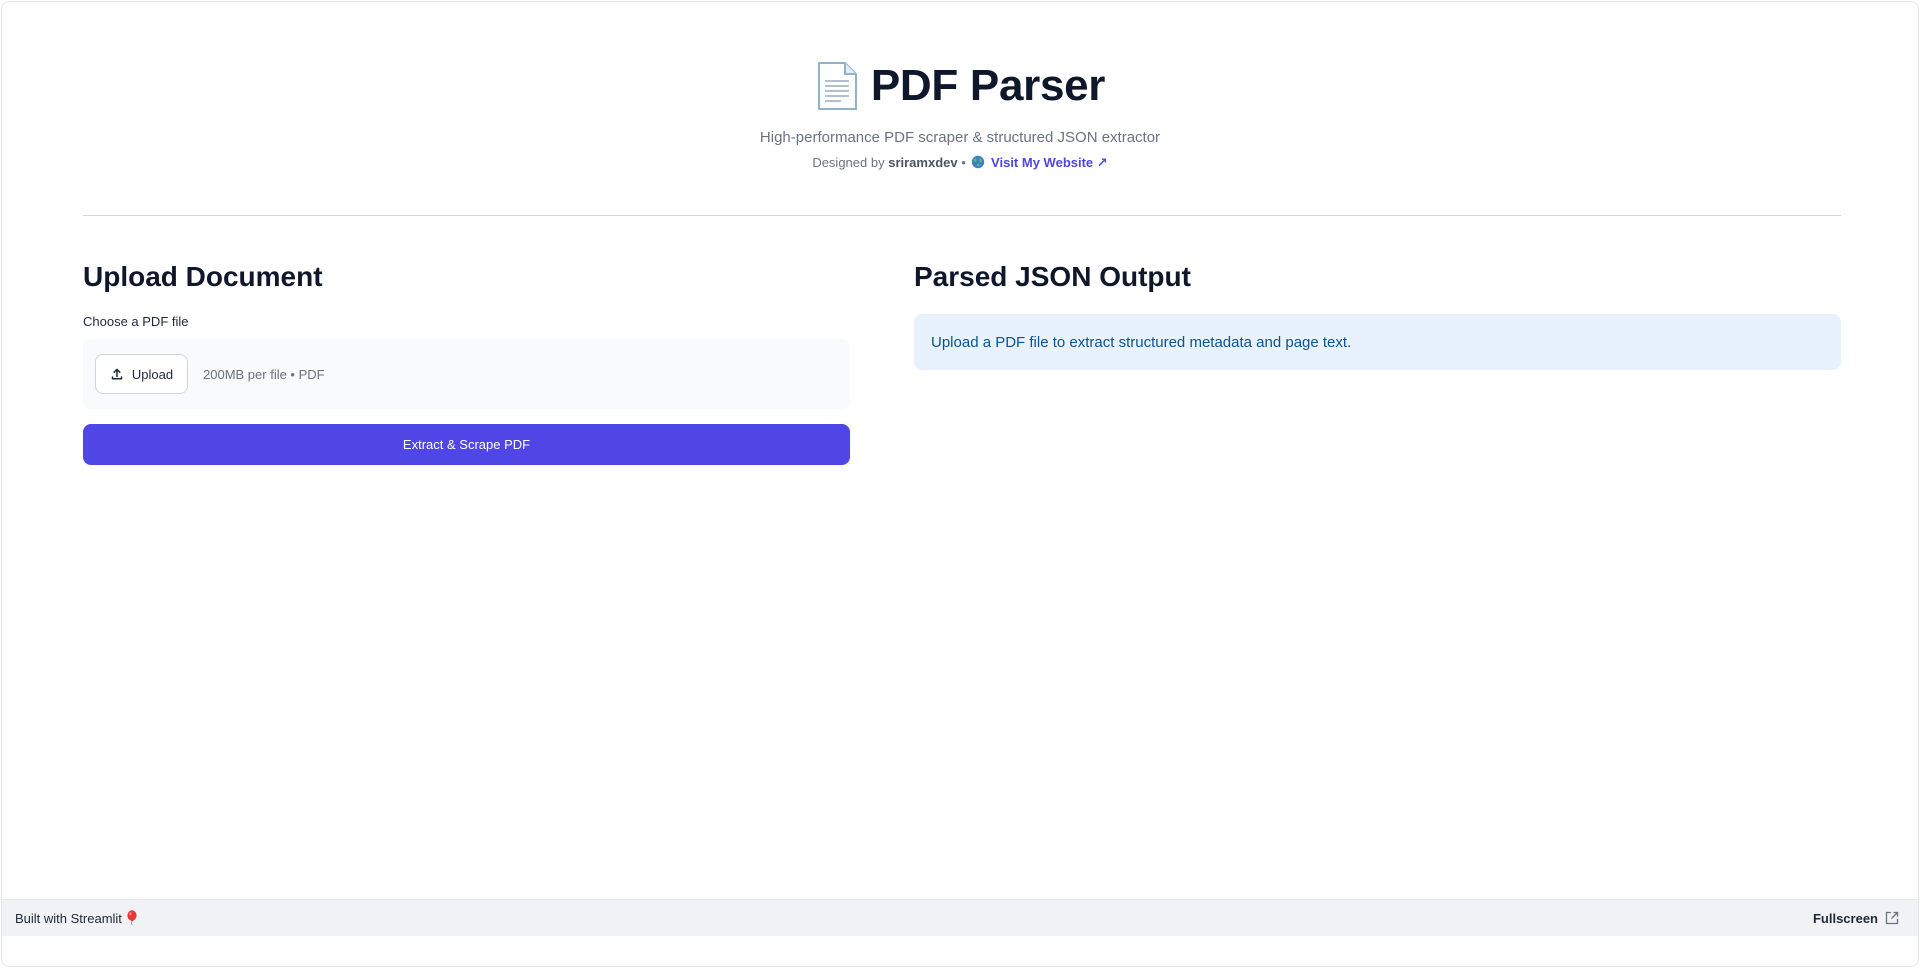 The image size is (1920, 968). Describe the element at coordinates (466, 444) in the screenshot. I see `extract-scrape-button: Extract & Scrape PDF` at that location.